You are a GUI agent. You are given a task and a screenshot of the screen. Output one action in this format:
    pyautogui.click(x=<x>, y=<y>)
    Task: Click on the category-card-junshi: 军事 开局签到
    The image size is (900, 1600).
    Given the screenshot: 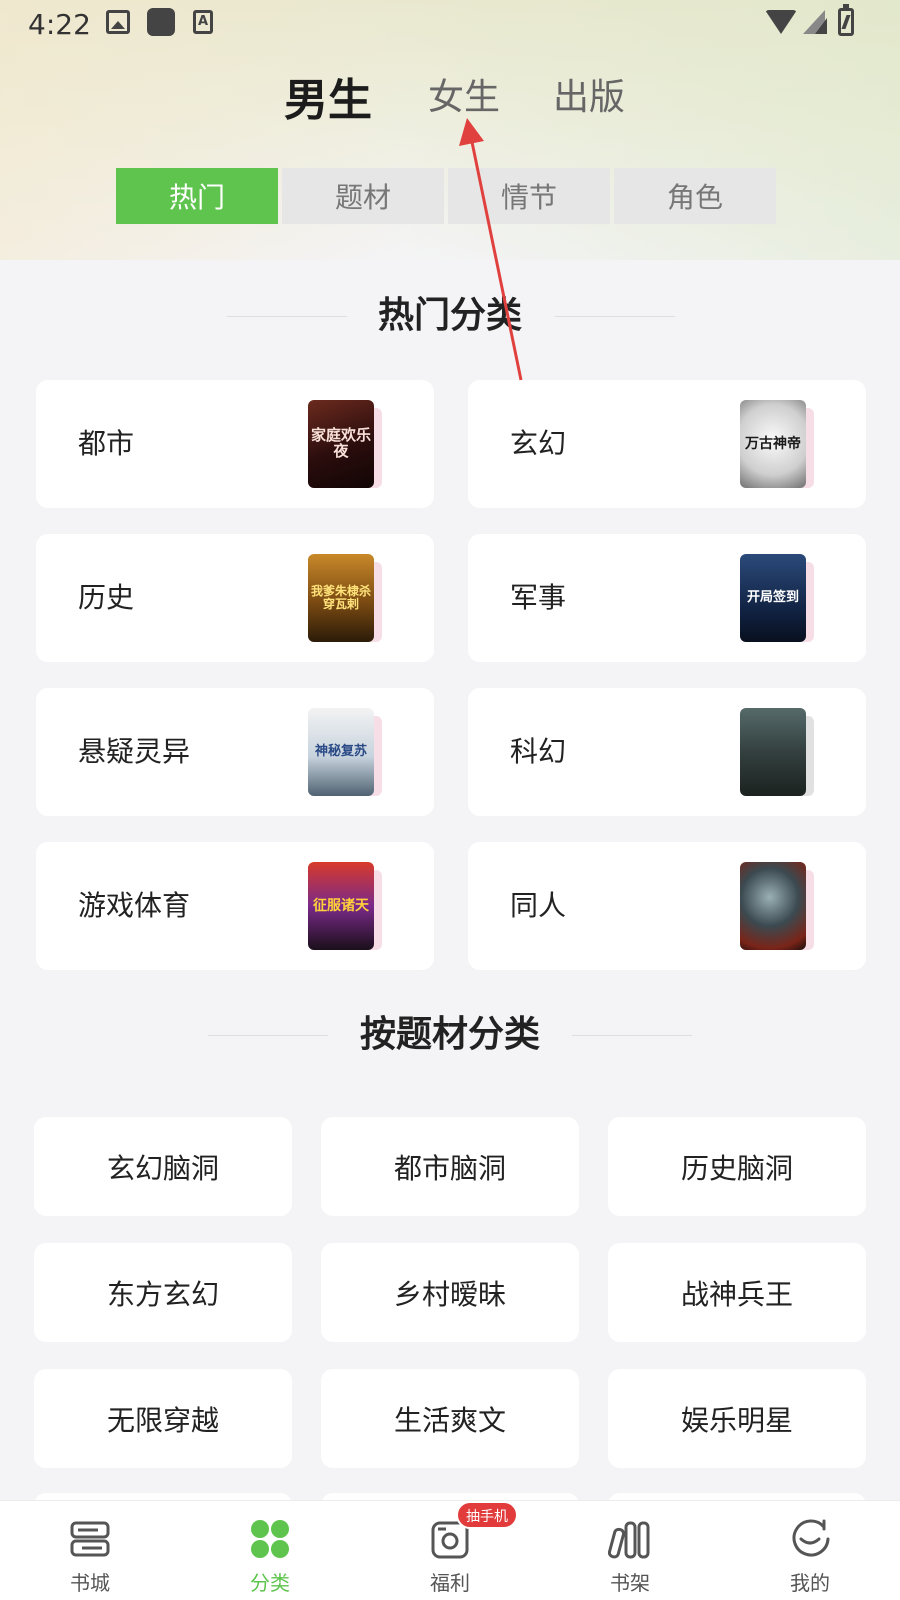 What is the action you would take?
    pyautogui.click(x=667, y=598)
    